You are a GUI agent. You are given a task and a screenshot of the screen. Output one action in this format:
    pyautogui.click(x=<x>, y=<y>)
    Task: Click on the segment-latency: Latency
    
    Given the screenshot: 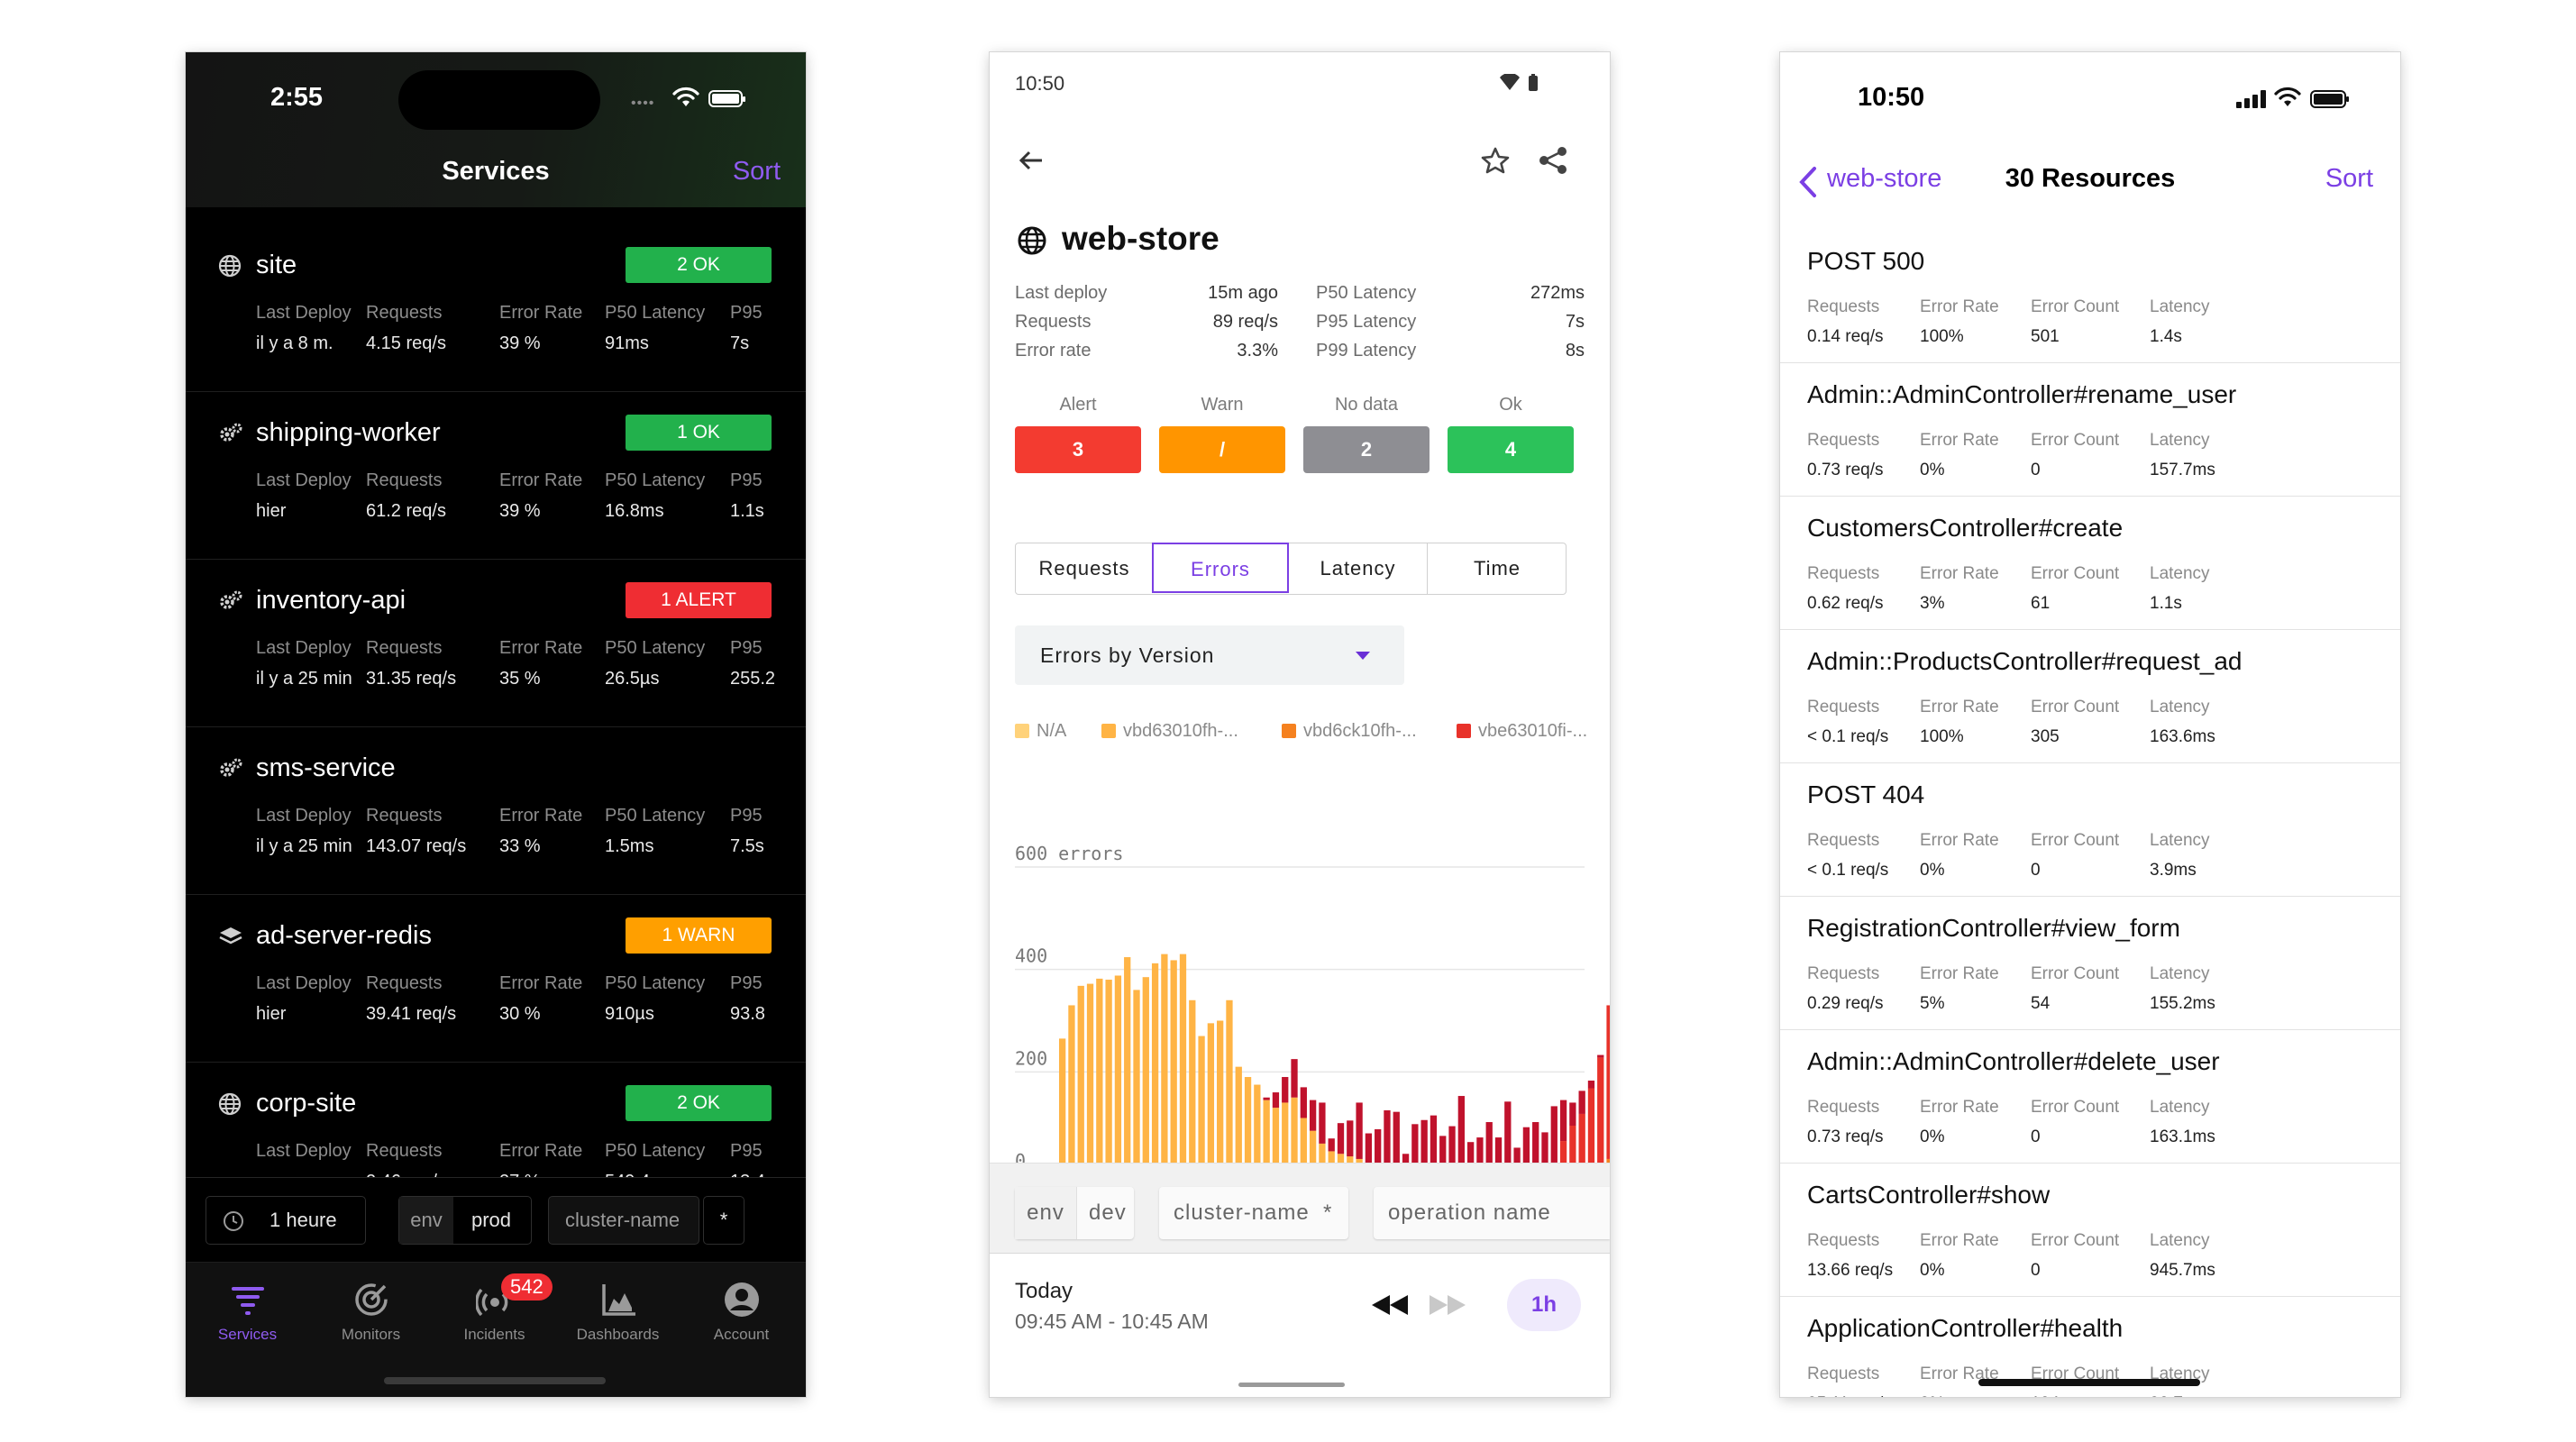 What is the action you would take?
    pyautogui.click(x=1358, y=568)
    